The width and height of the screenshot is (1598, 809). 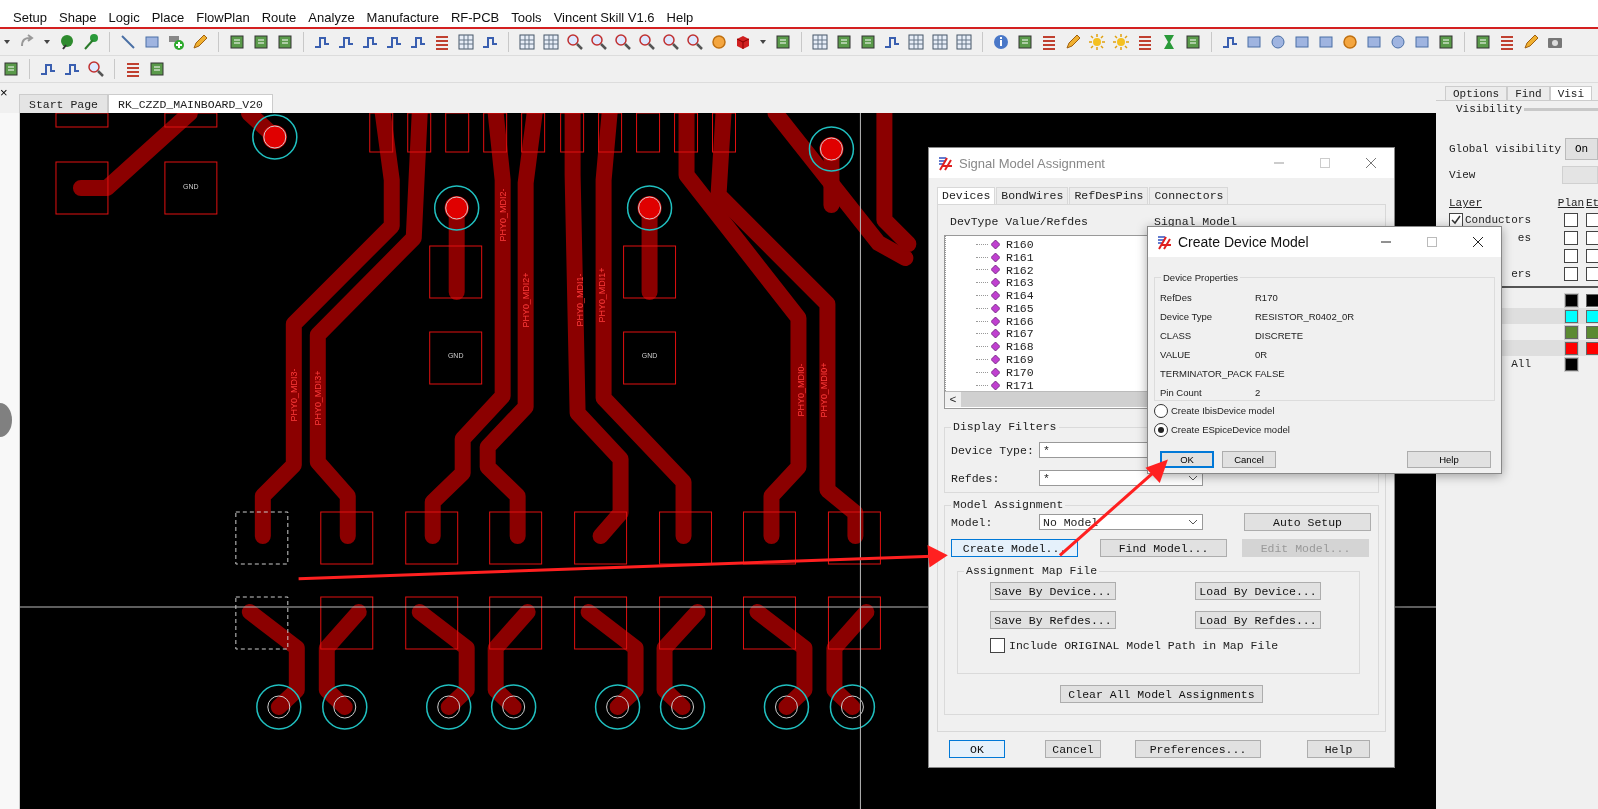 I want to click on property-value: RESISTOR_R0402_0R, so click(x=1305, y=316).